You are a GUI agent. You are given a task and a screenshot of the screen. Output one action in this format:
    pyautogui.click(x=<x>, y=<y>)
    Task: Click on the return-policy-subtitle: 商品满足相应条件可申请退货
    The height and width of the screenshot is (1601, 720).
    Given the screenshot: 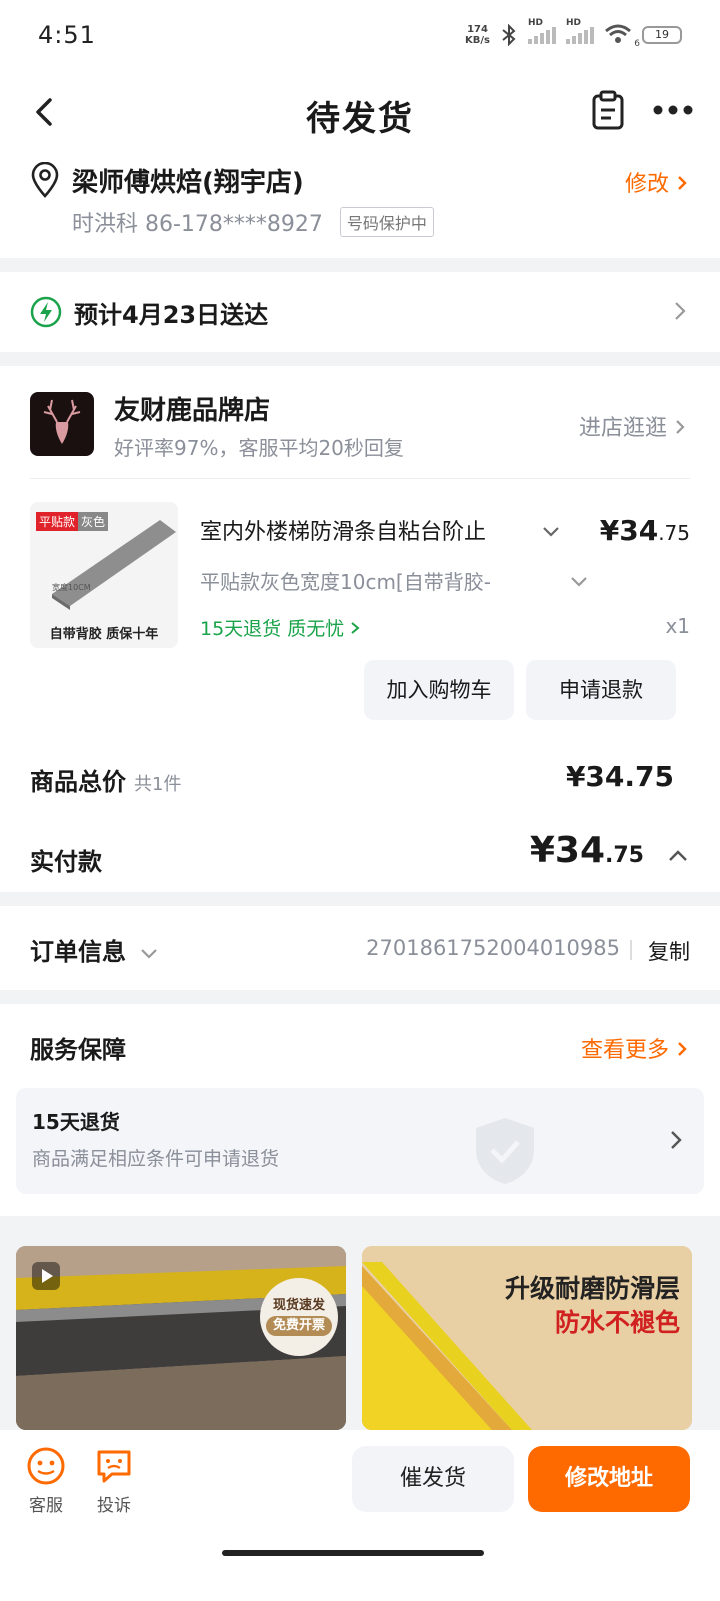 What is the action you would take?
    pyautogui.click(x=156, y=1159)
    